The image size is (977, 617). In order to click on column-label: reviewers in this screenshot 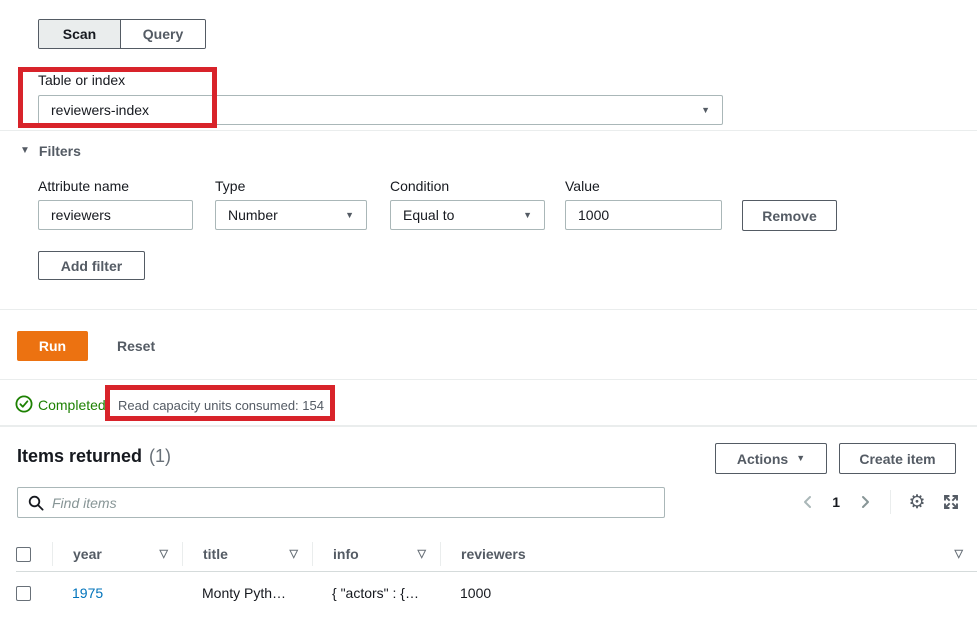, I will do `click(493, 554)`.